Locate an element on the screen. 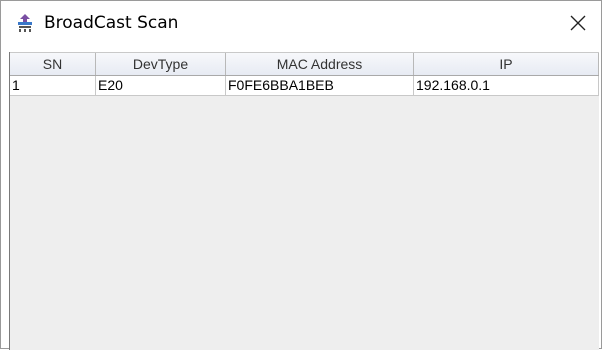  column-header-mac-address: MAC Address is located at coordinates (320, 64).